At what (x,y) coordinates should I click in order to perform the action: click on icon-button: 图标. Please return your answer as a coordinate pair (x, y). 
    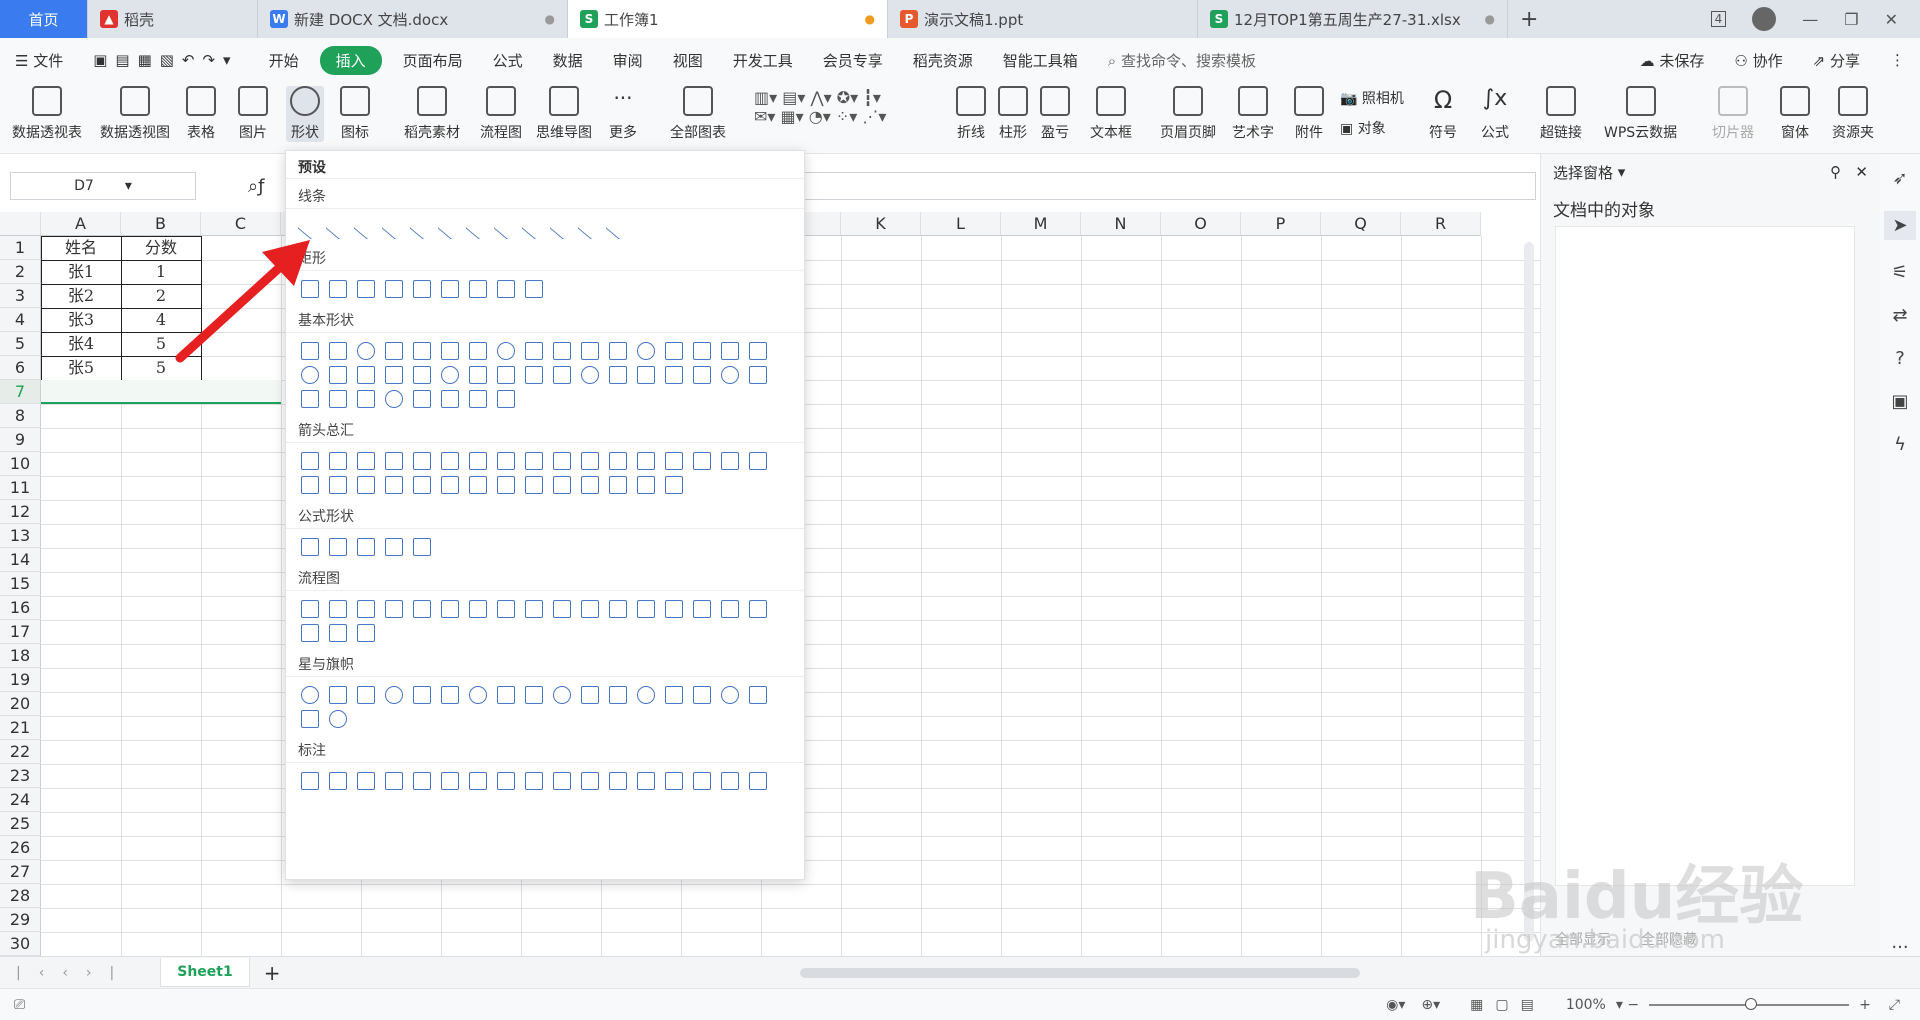
    Looking at the image, I should click on (355, 114).